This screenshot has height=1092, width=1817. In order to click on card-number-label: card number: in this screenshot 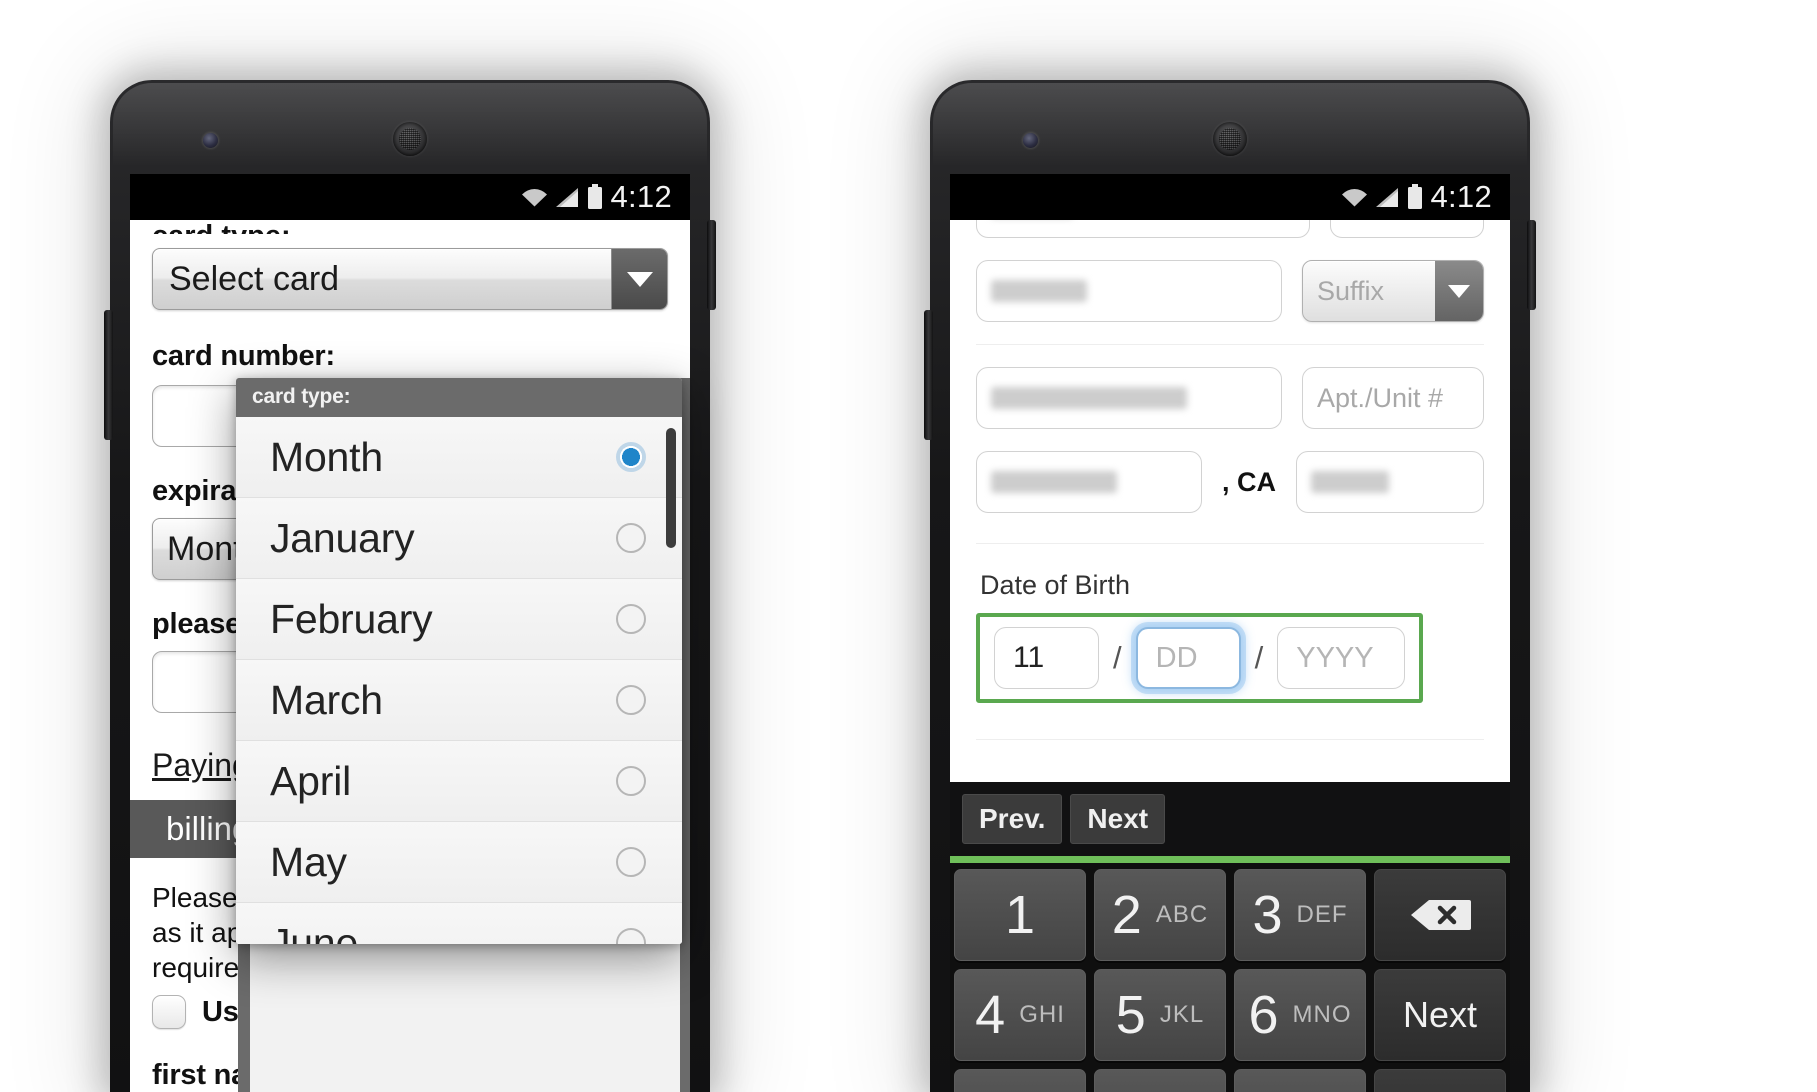, I will do `click(243, 356)`.